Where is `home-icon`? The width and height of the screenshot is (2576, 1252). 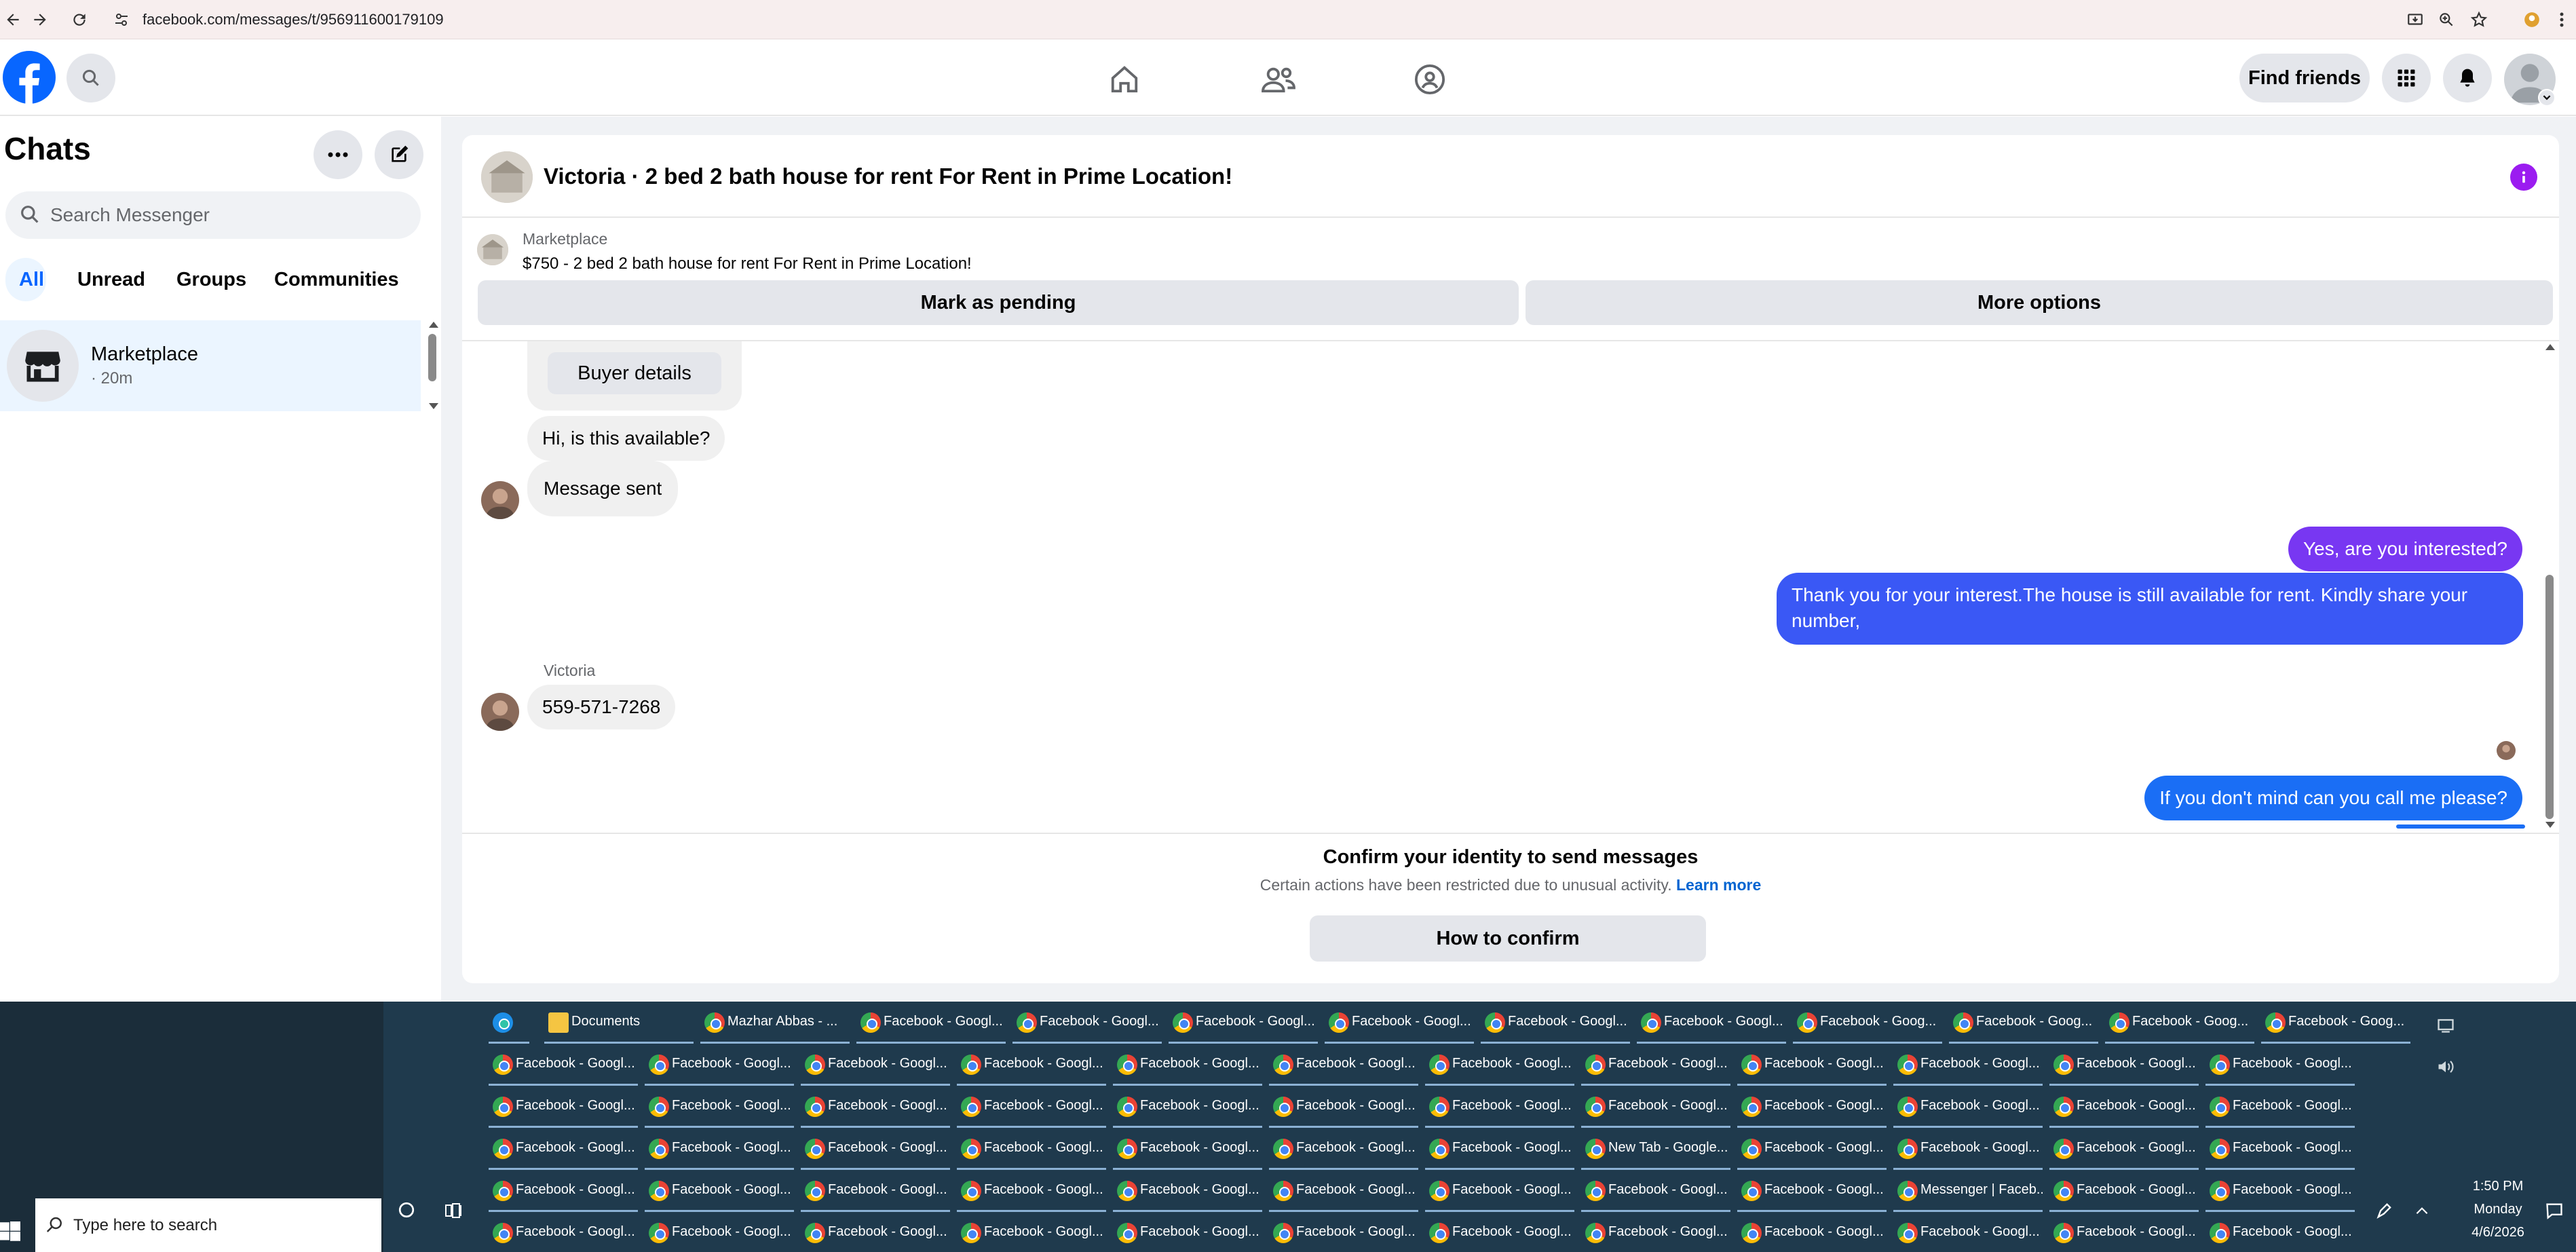
home-icon is located at coordinates (1124, 79).